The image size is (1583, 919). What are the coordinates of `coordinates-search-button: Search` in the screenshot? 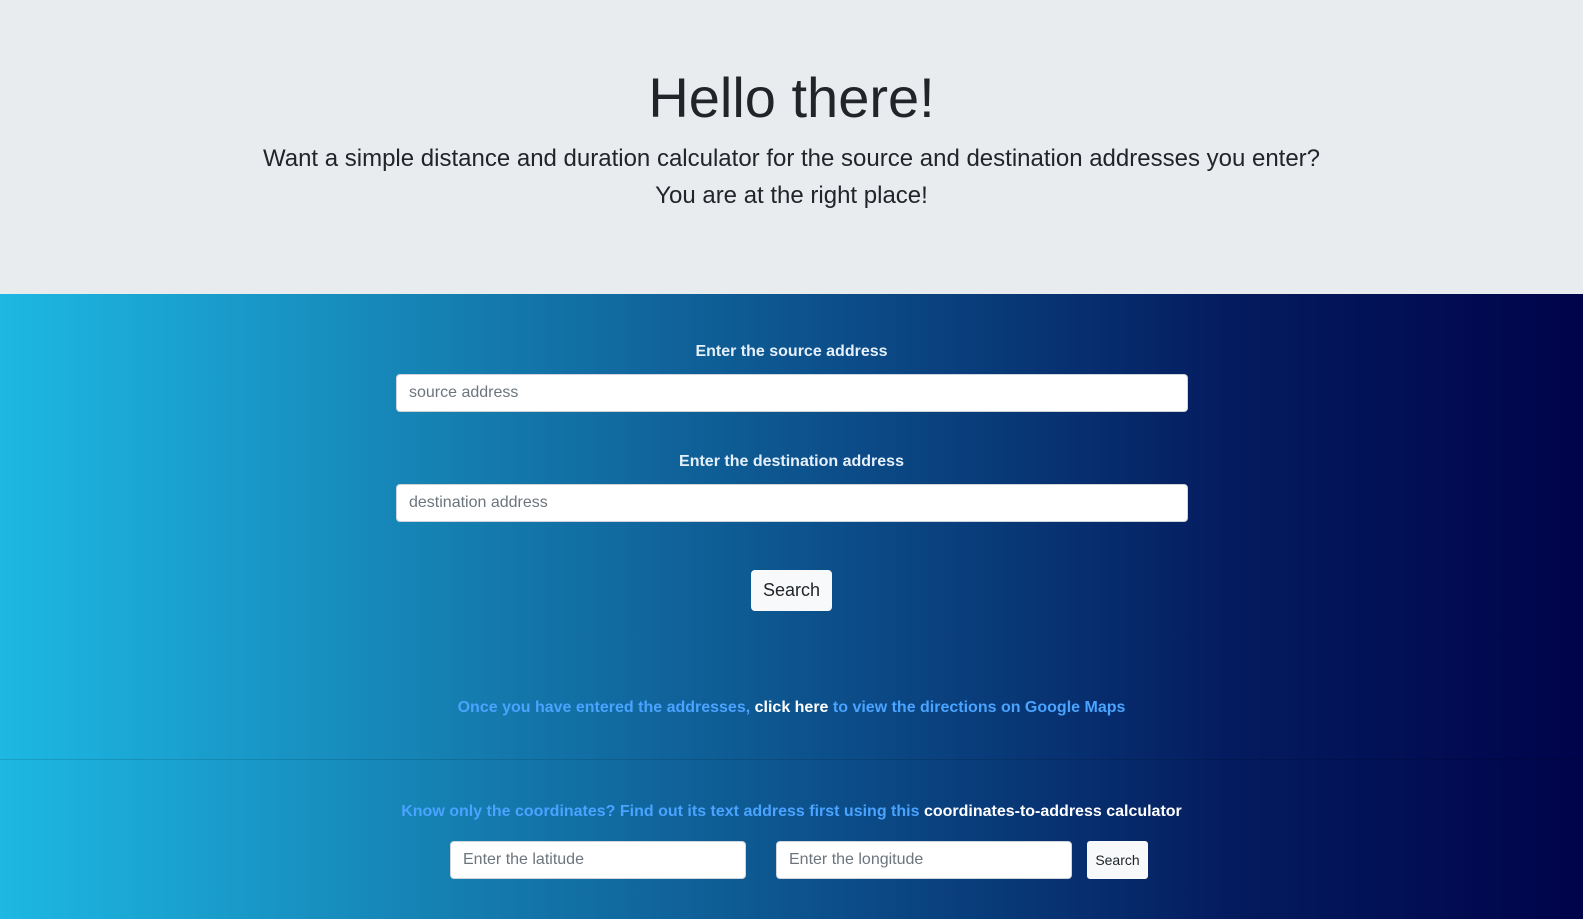 It's located at (1117, 860).